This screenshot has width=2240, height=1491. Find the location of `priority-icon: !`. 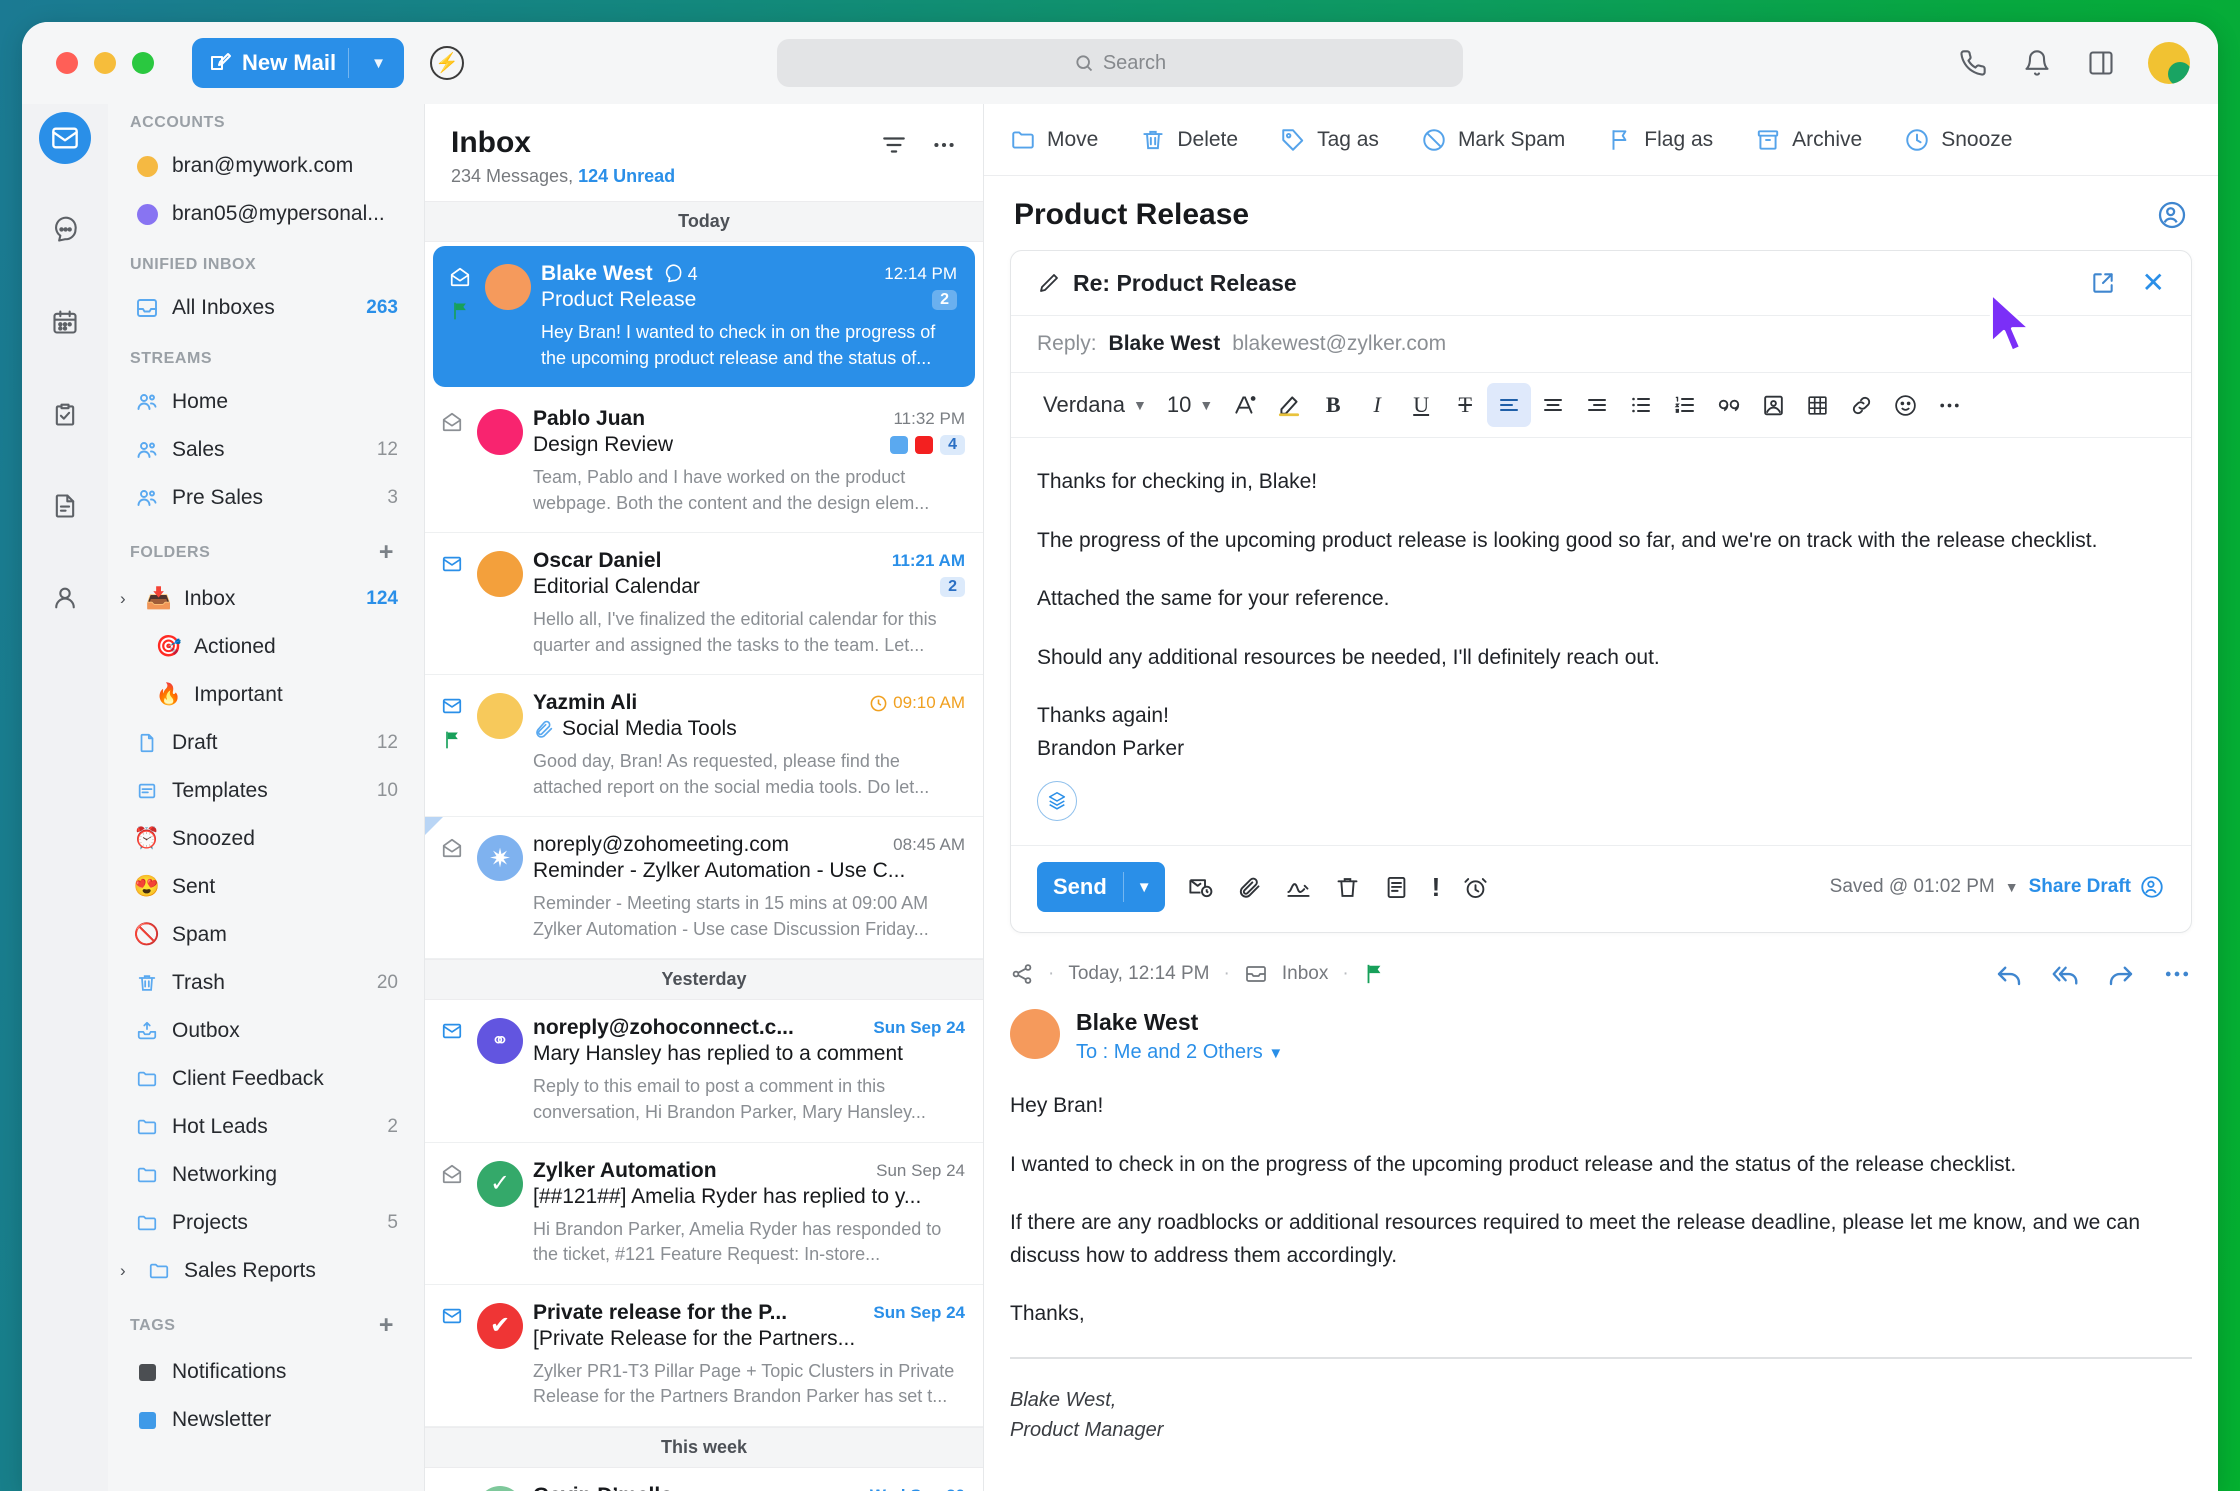

priority-icon: ! is located at coordinates (1436, 887).